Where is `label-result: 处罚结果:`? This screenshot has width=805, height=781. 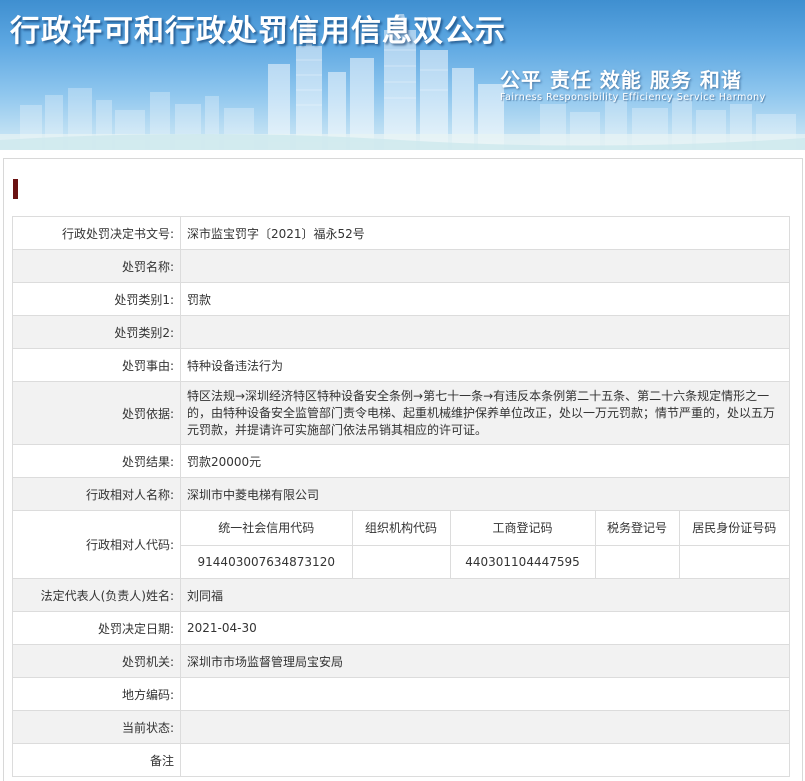
label-result: 处罚结果: is located at coordinates (96, 461).